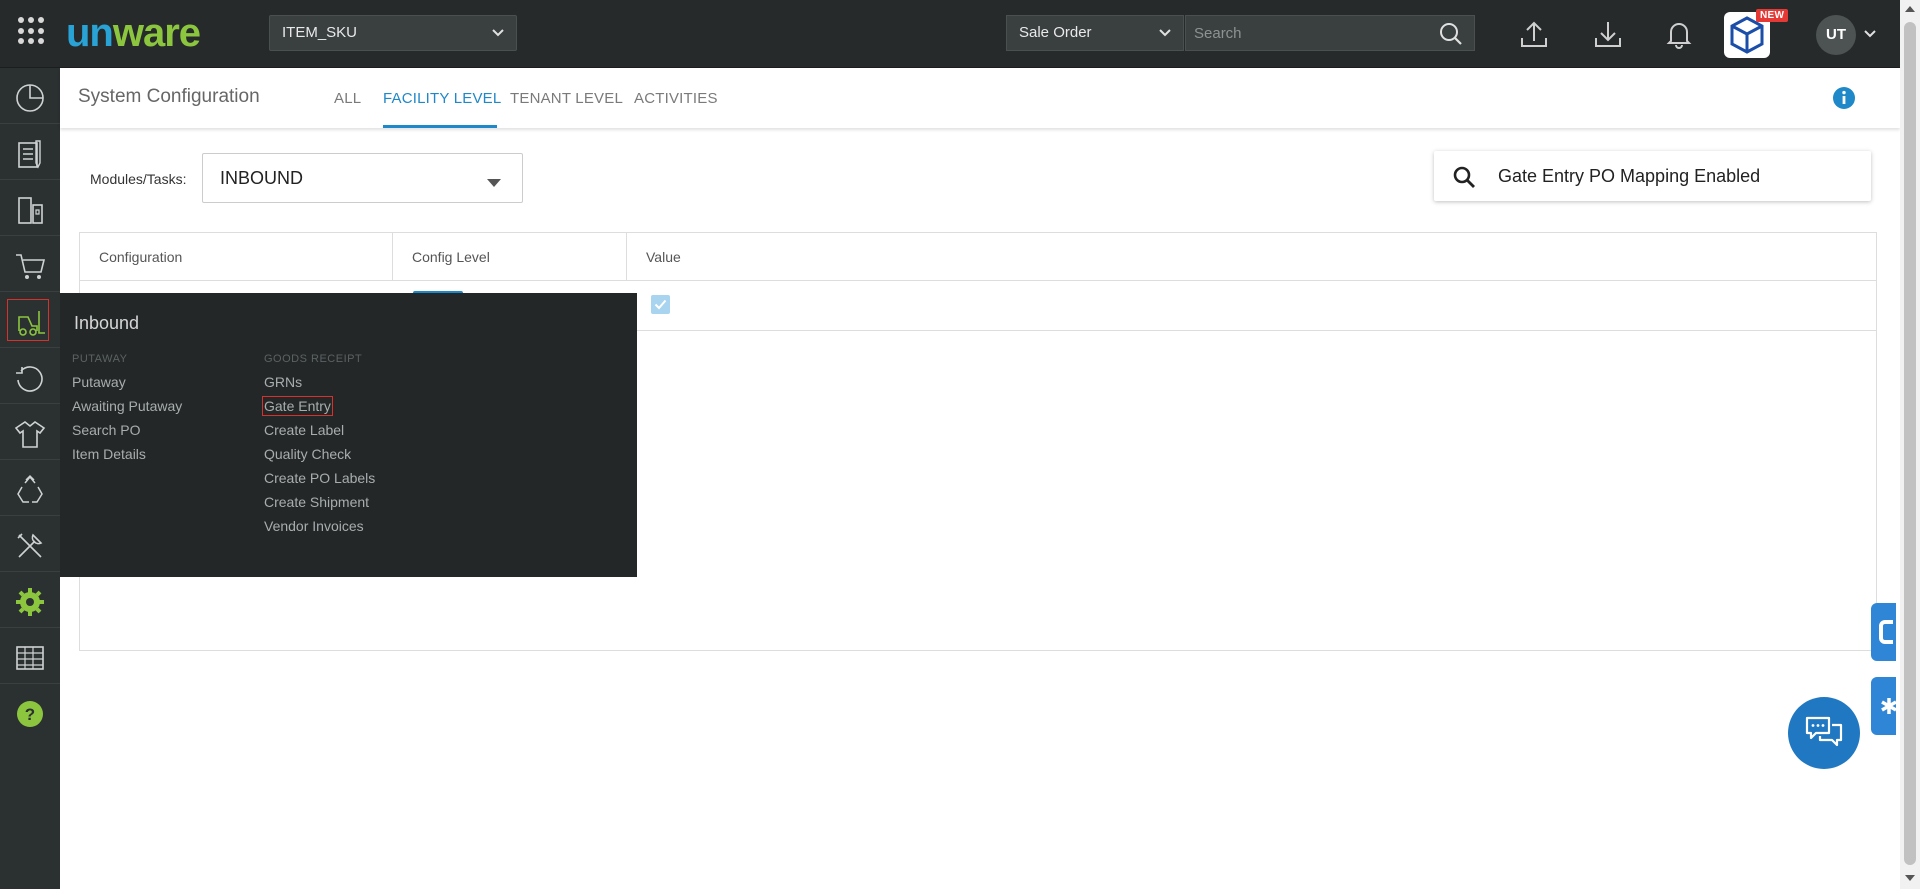  I want to click on global-search, so click(1330, 33).